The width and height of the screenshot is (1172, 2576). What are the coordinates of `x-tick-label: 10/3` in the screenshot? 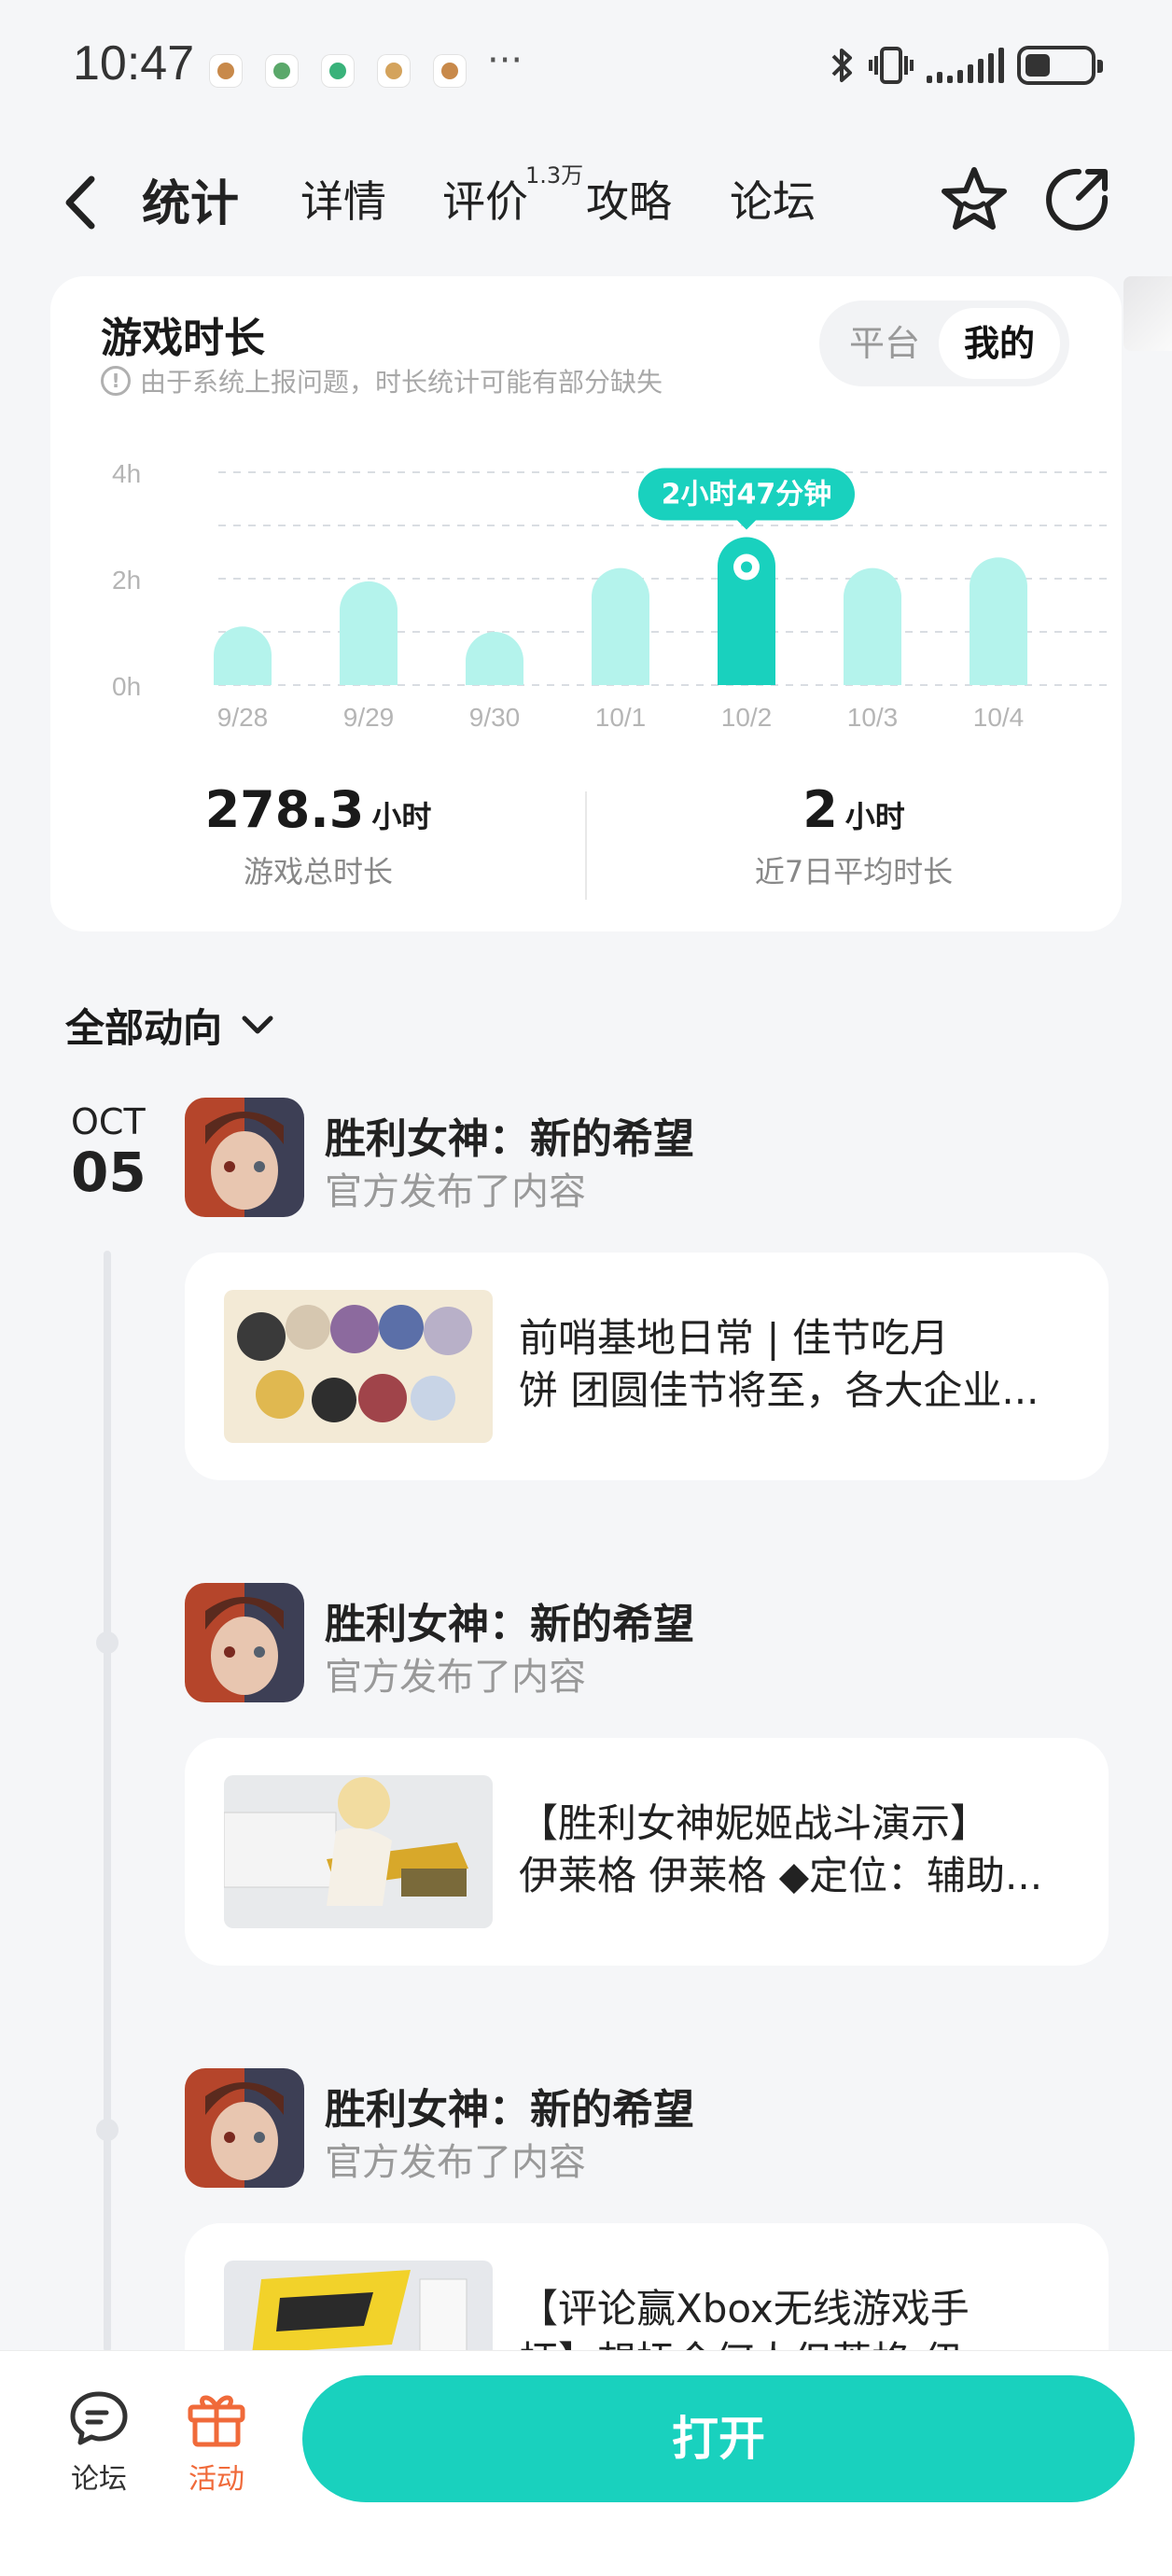 It's located at (873, 717).